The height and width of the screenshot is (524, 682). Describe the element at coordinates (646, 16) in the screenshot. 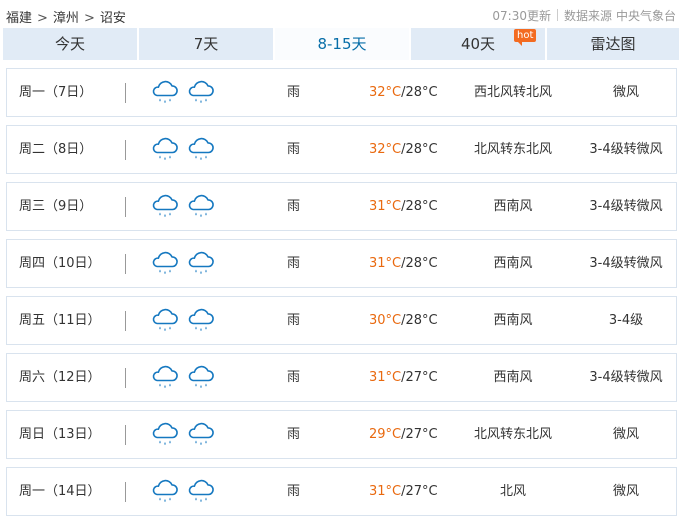

I see `data-source-link: 中央气象台` at that location.